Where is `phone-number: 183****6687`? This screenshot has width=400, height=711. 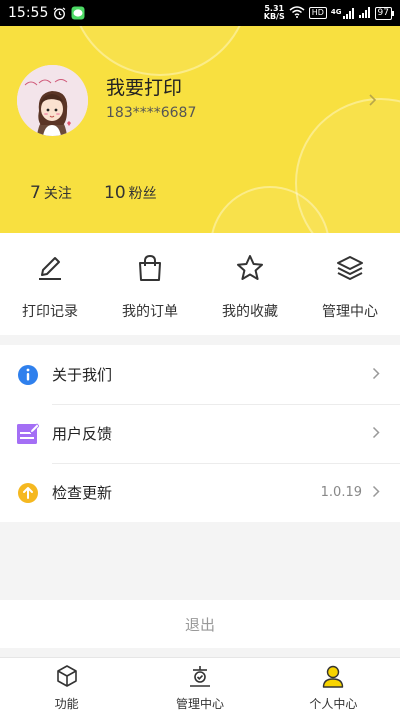 phone-number: 183****6687 is located at coordinates (151, 113).